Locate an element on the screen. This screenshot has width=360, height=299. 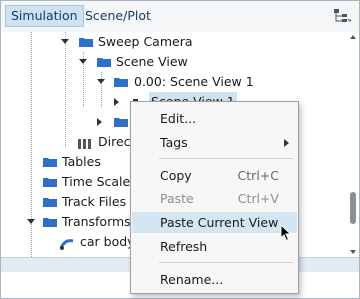
tab-bar: Simulation Scene/Plot is located at coordinates (180, 16).